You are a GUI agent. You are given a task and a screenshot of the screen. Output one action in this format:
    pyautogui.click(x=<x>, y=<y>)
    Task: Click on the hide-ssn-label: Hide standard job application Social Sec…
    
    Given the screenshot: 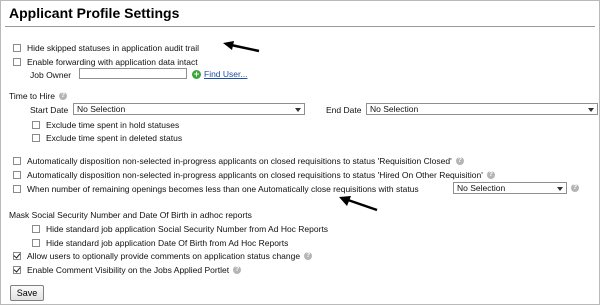 What is the action you would take?
    pyautogui.click(x=187, y=229)
    